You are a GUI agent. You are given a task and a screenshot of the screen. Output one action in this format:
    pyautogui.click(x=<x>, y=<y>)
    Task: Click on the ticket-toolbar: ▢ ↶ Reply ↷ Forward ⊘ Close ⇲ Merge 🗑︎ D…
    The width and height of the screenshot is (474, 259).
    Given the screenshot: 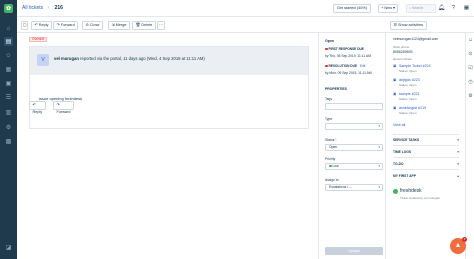 What is the action you would take?
    pyautogui.click(x=245, y=25)
    